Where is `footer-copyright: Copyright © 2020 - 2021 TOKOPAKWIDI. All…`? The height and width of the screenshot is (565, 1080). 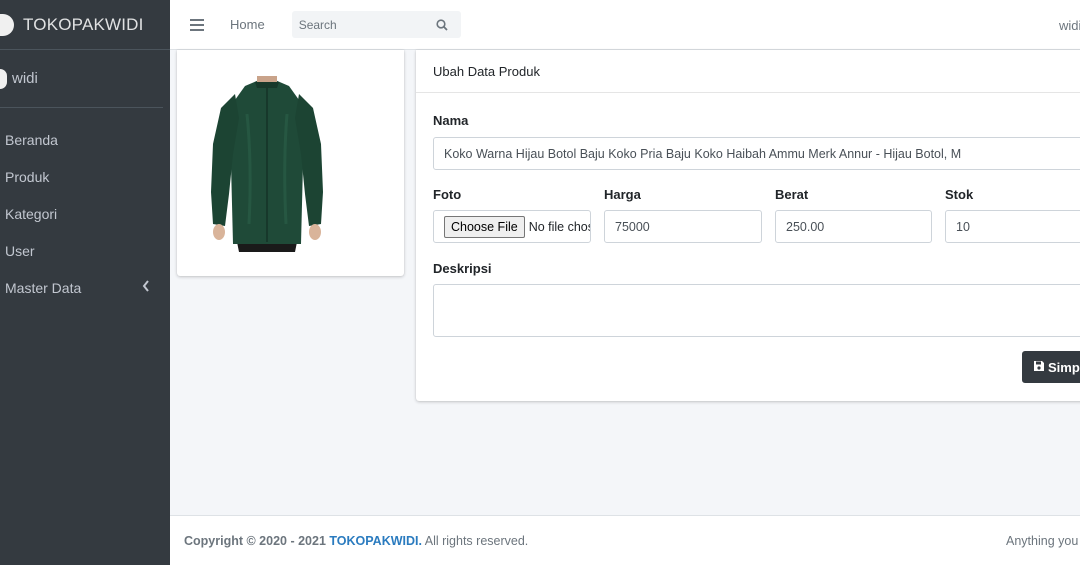
footer-copyright: Copyright © 2020 - 2021 TOKOPAKWIDI. All… is located at coordinates (356, 541).